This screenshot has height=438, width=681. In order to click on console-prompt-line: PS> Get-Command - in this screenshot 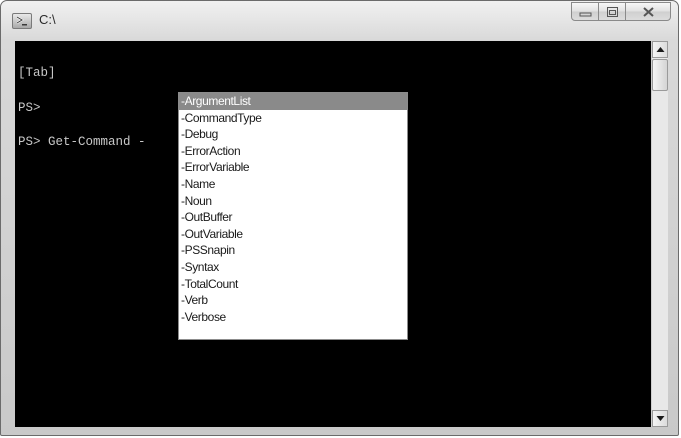, I will do `click(82, 142)`.